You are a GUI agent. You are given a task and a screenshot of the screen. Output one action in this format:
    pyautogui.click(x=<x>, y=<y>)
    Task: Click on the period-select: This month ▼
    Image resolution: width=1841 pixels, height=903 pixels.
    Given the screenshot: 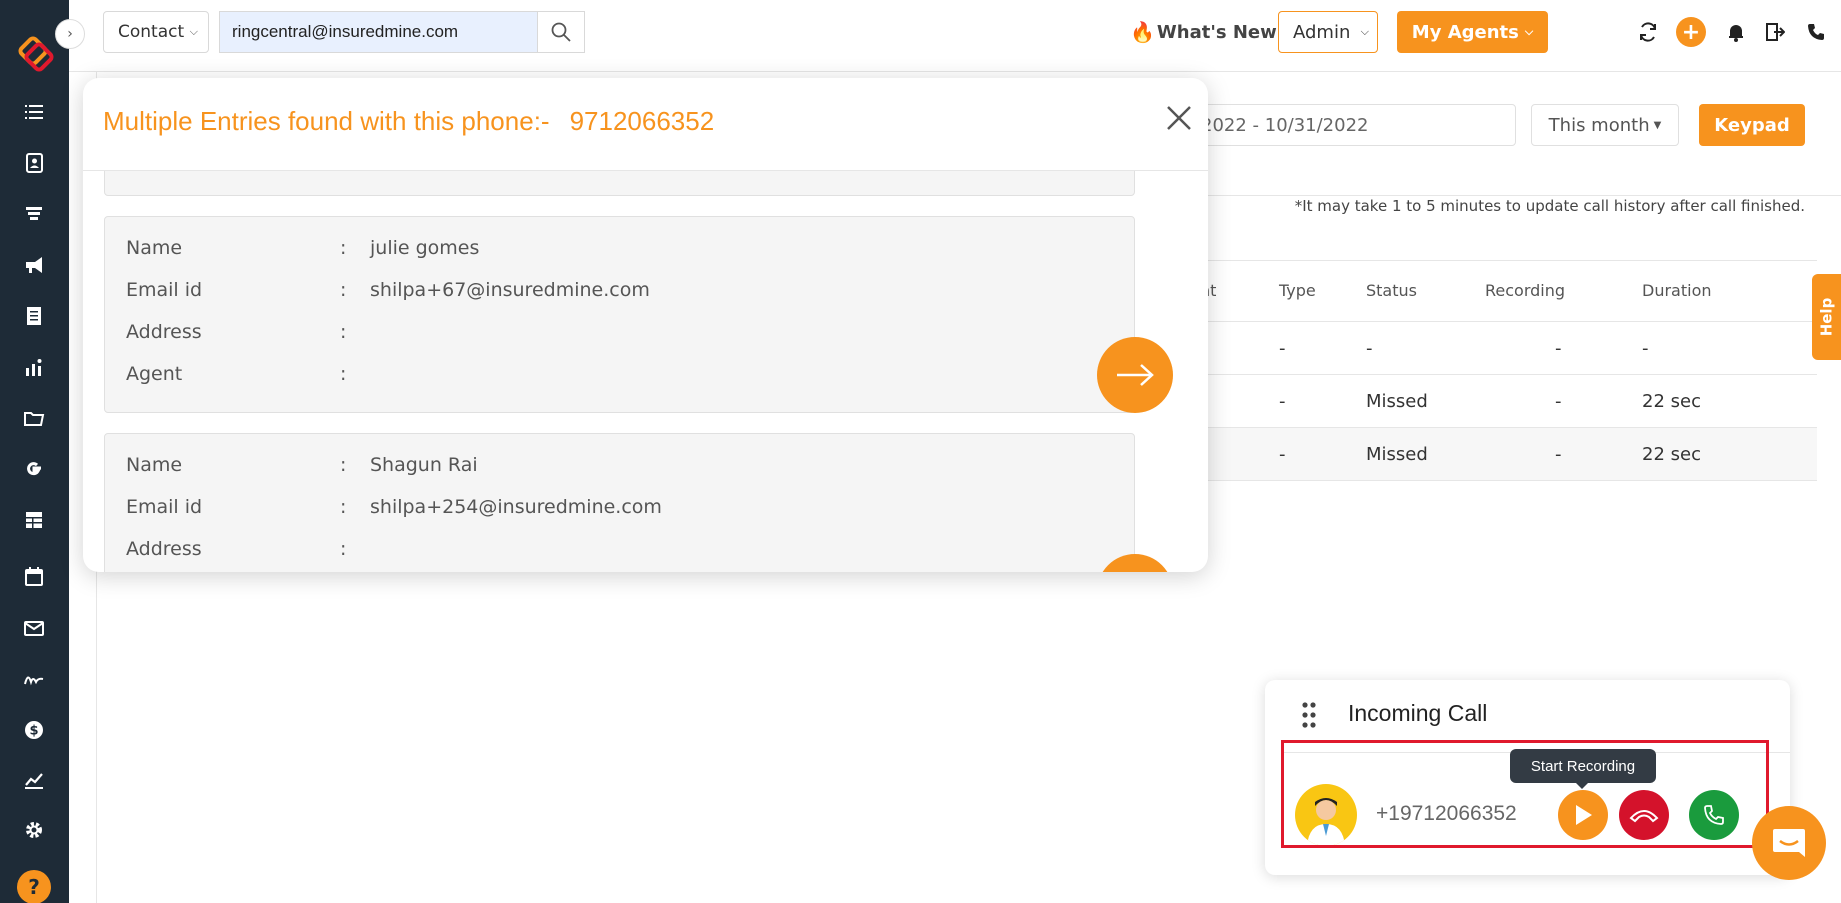 What is the action you would take?
    pyautogui.click(x=1605, y=125)
    